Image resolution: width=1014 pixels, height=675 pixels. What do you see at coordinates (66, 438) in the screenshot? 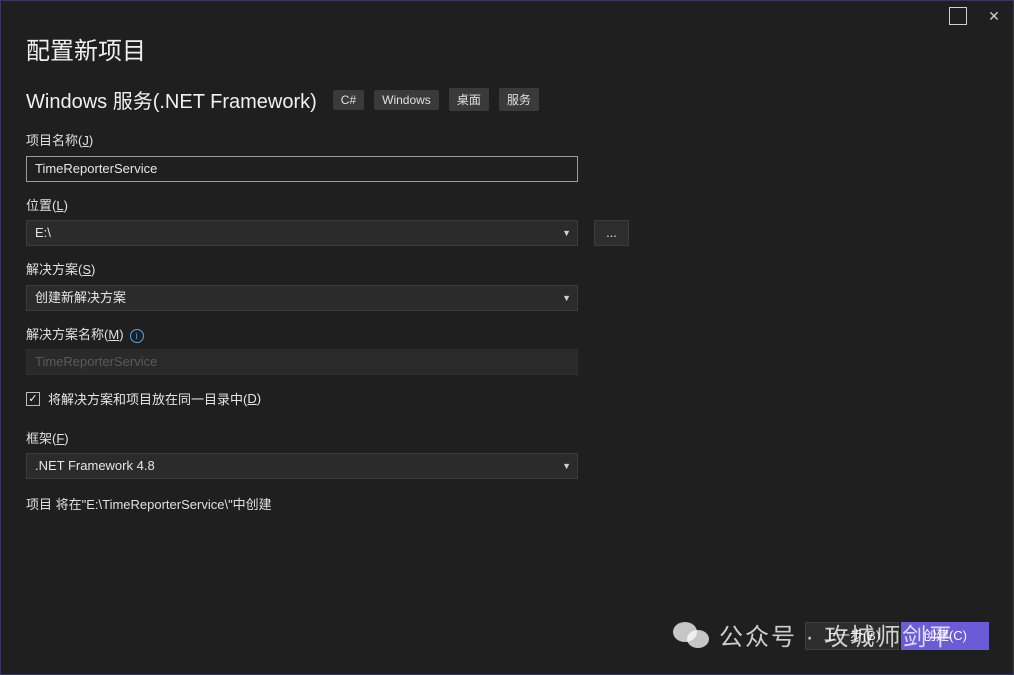
I see `framework-label-end: )` at bounding box center [66, 438].